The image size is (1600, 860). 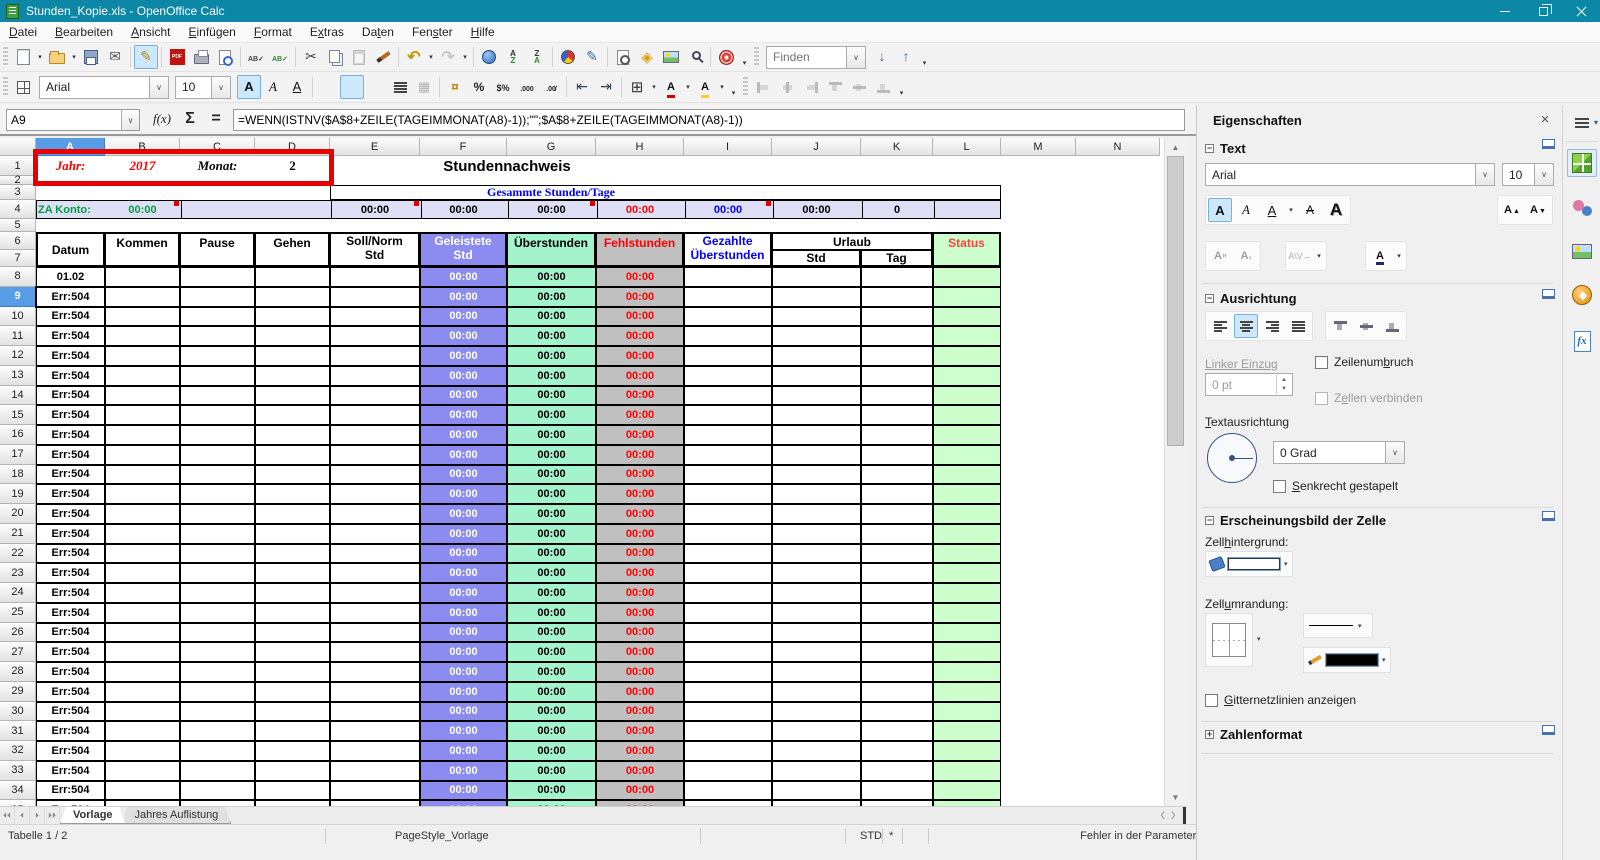 What do you see at coordinates (225, 57) in the screenshot?
I see `print-preview-button` at bounding box center [225, 57].